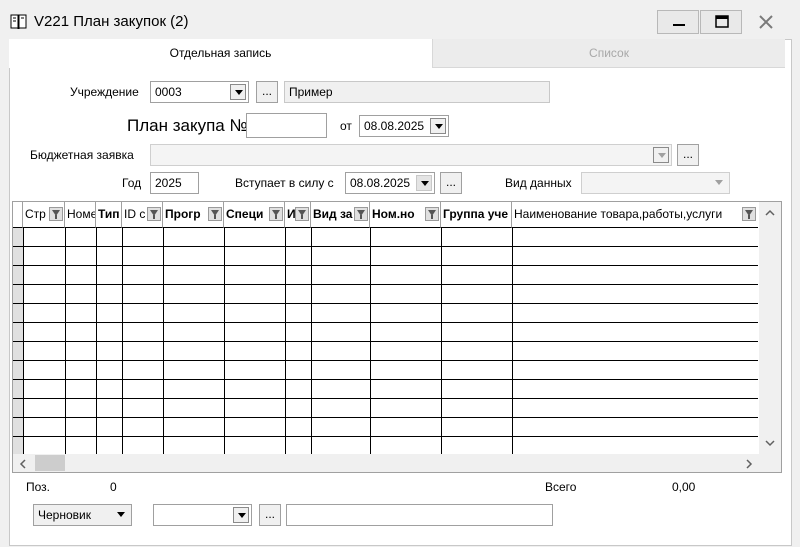 Image resolution: width=800 pixels, height=547 pixels. What do you see at coordinates (220, 53) in the screenshot?
I see `tab-single-record: Отдельная запись` at bounding box center [220, 53].